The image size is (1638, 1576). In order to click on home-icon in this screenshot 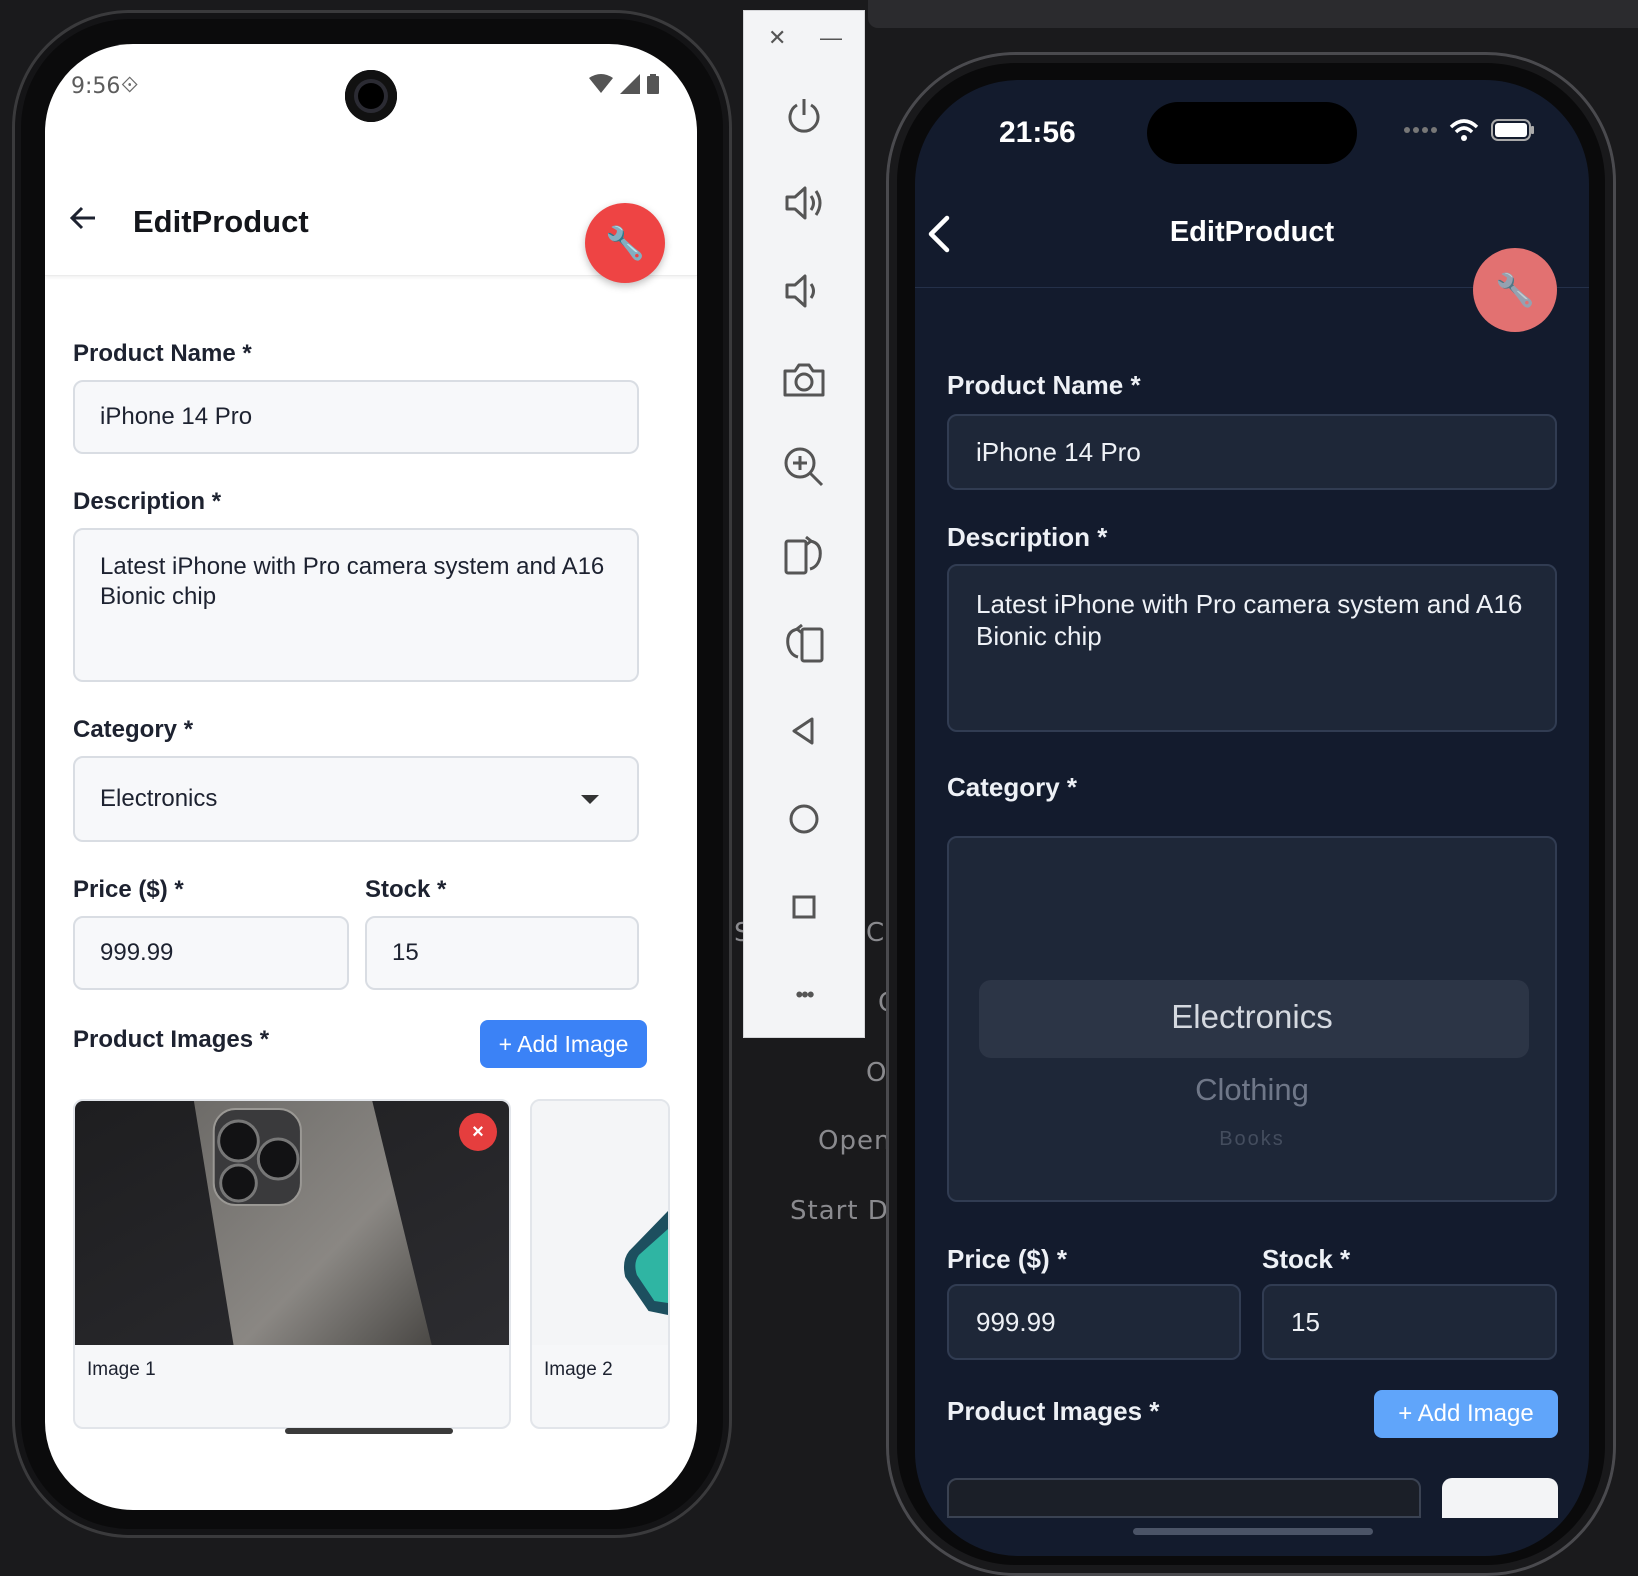, I will do `click(804, 819)`.